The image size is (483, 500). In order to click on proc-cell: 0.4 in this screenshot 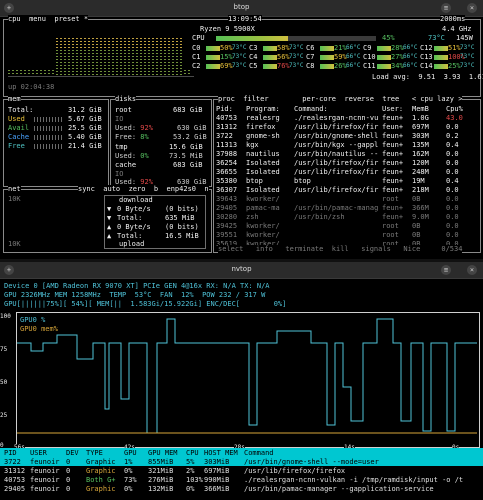, I will do `click(452, 181)`.